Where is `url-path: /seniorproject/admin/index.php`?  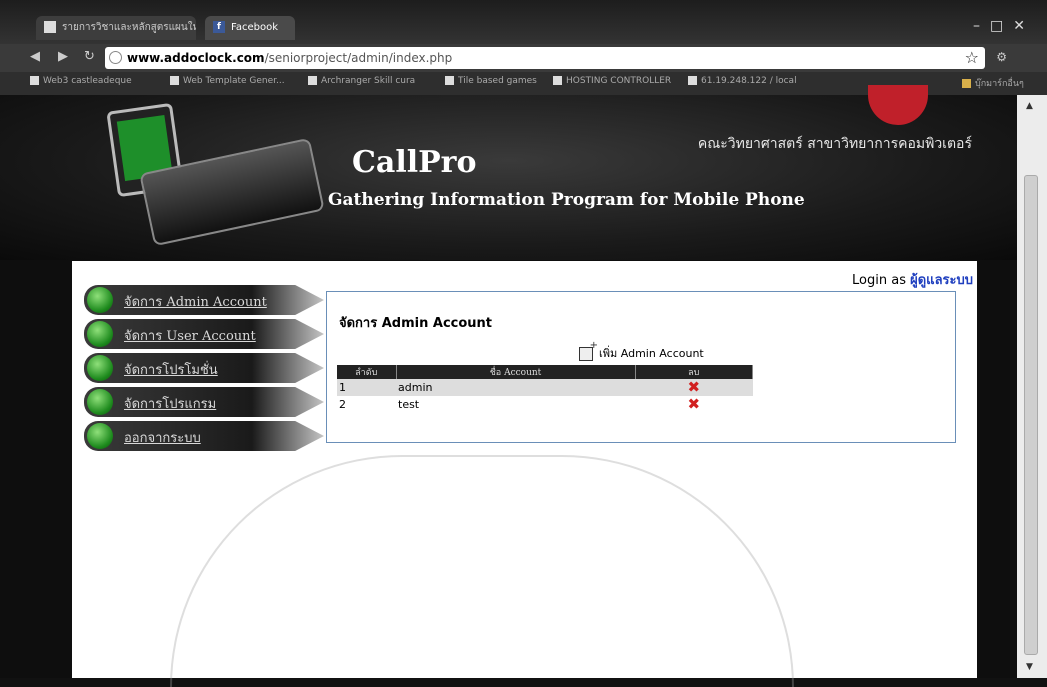
url-path: /seniorproject/admin/index.php is located at coordinates (358, 58).